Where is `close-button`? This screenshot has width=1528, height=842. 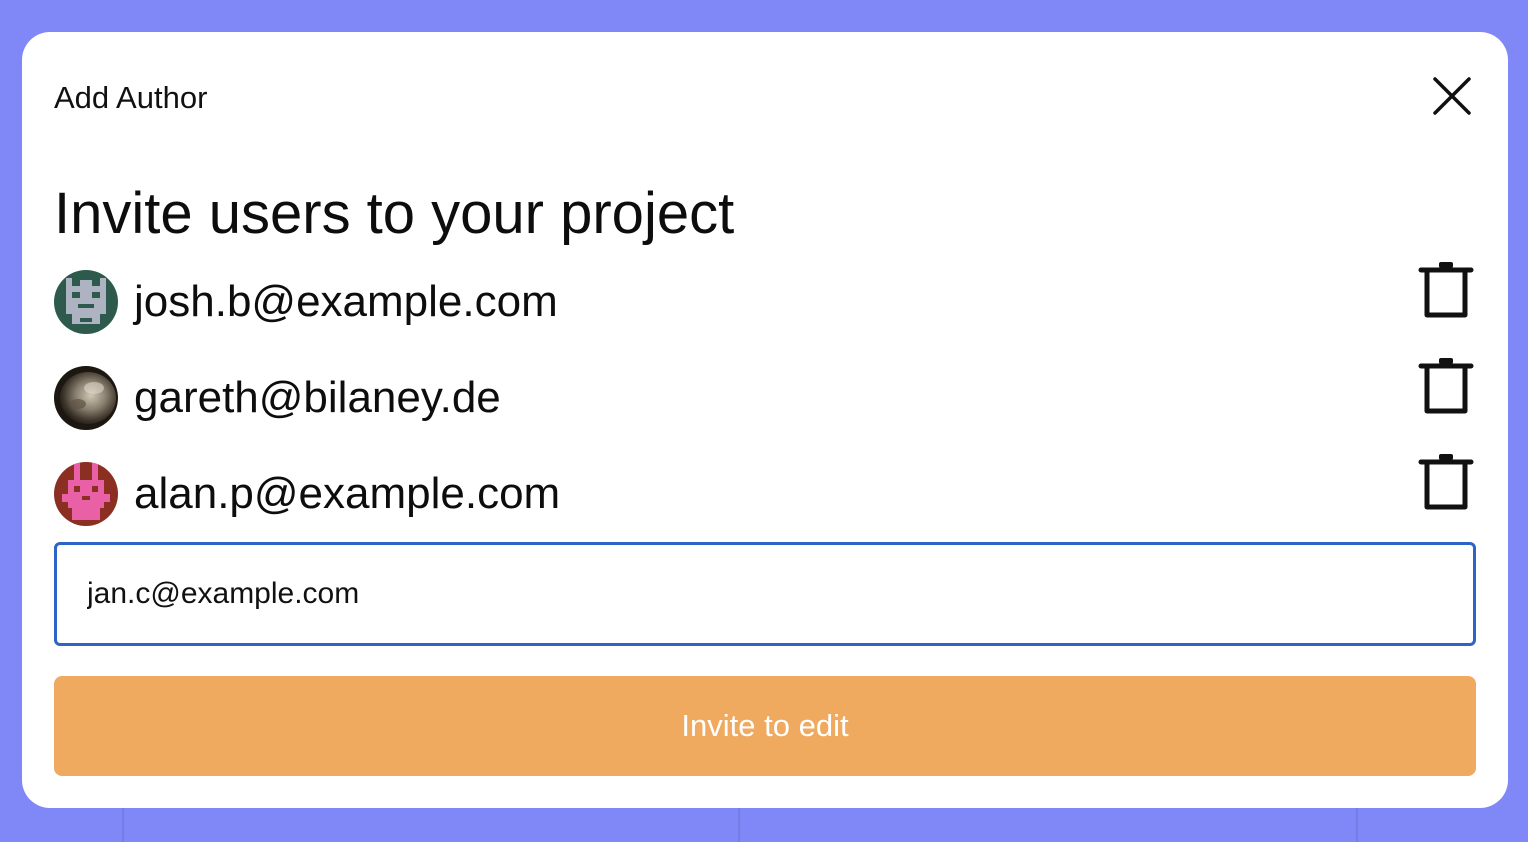
close-button is located at coordinates (1452, 96).